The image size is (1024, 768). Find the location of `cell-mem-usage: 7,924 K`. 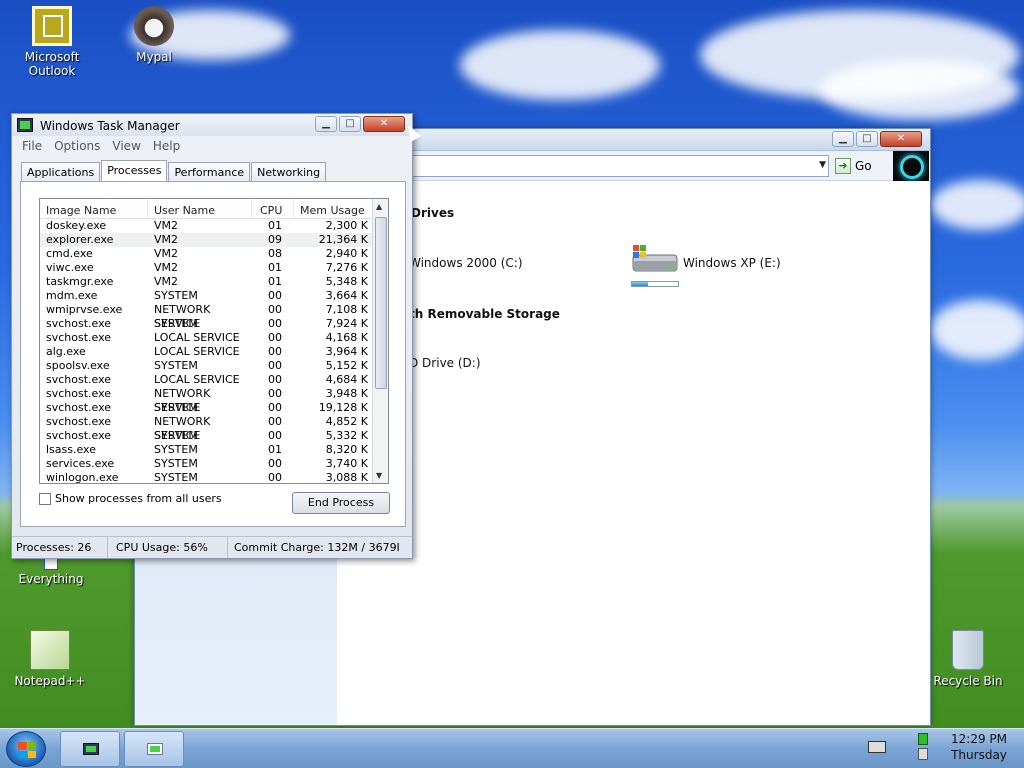

cell-mem-usage: 7,924 K is located at coordinates (346, 323).